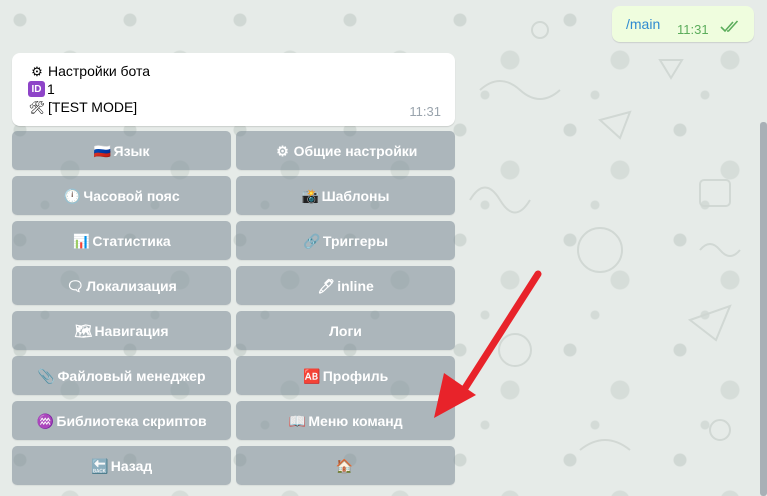 Image resolution: width=767 pixels, height=496 pixels. What do you see at coordinates (326, 285) in the screenshot?
I see `pen-icon: 🖊` at bounding box center [326, 285].